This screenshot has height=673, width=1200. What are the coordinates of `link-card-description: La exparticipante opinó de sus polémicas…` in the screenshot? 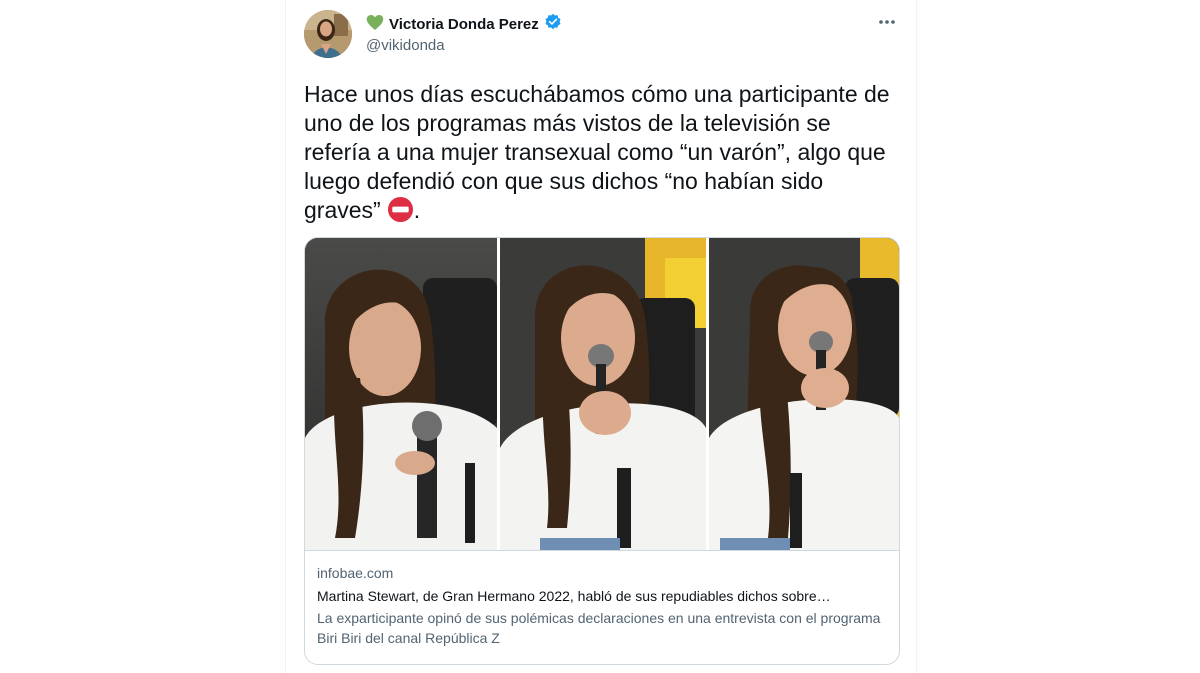 It's located at (599, 628).